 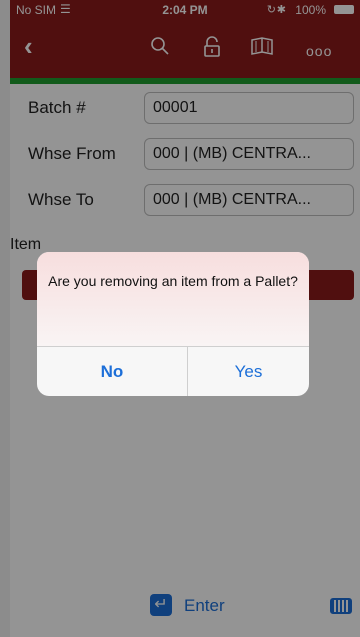 I want to click on yes-button: Yes, so click(x=248, y=371).